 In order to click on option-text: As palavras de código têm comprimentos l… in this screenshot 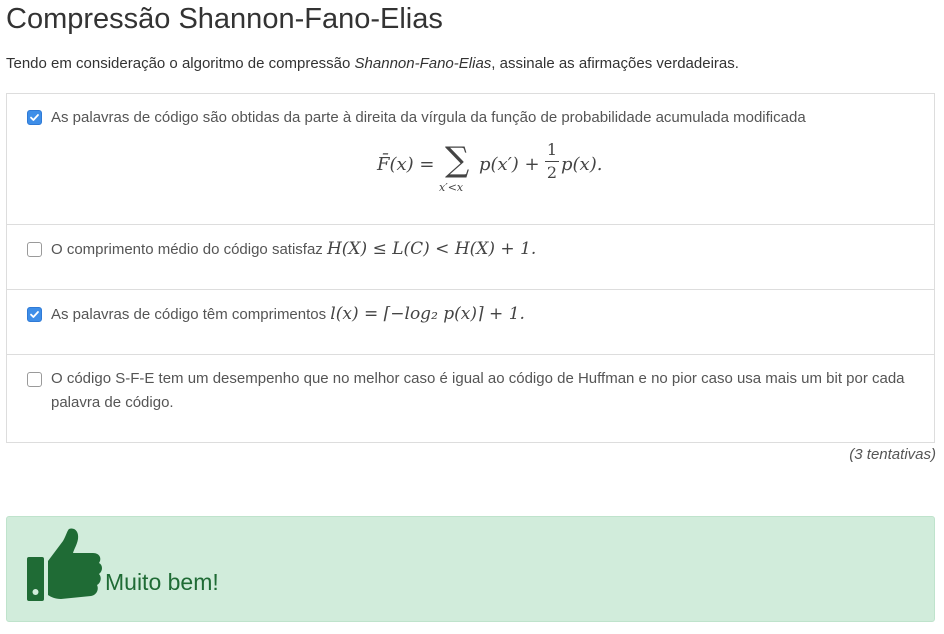, I will do `click(482, 314)`.